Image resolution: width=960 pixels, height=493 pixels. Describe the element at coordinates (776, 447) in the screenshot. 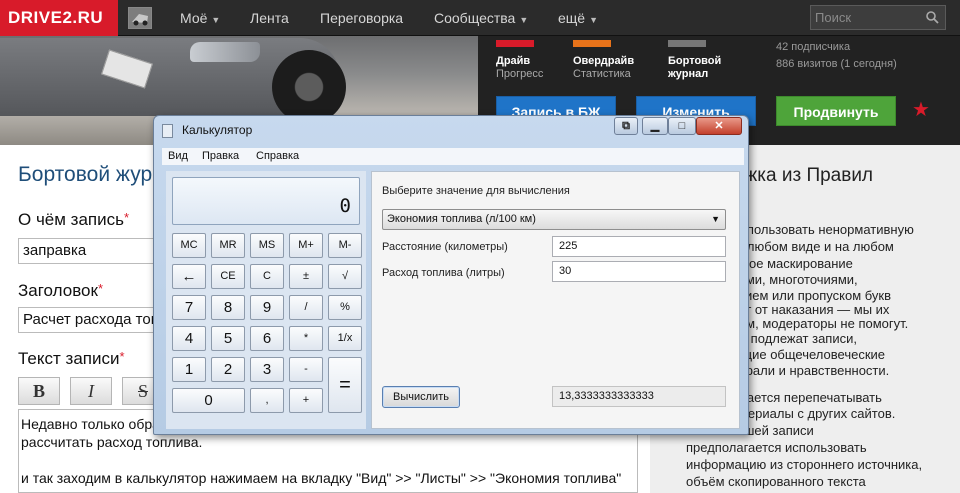

I see `rules-line: предполагается использовать` at that location.